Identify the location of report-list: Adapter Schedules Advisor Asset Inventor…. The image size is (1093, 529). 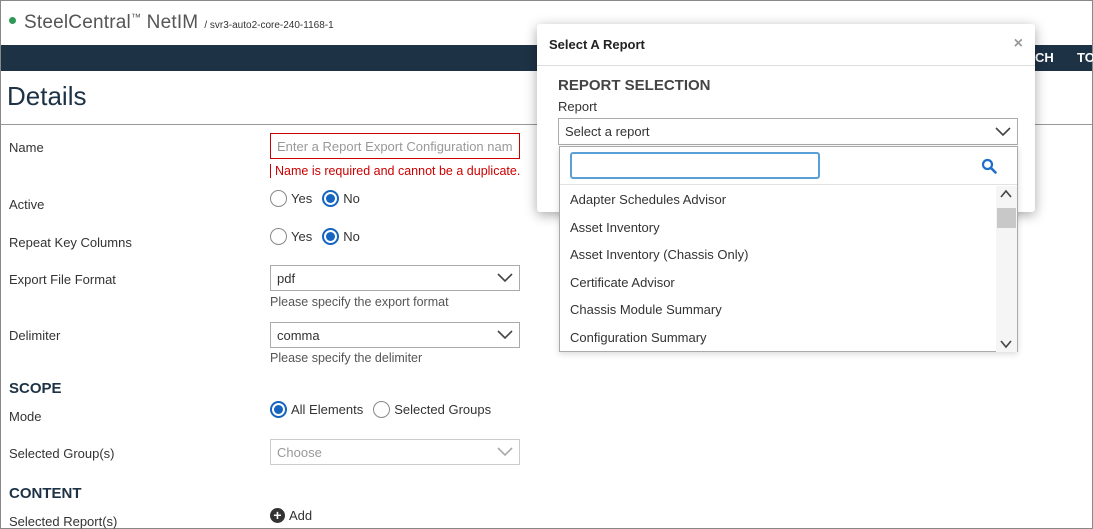
(778, 268).